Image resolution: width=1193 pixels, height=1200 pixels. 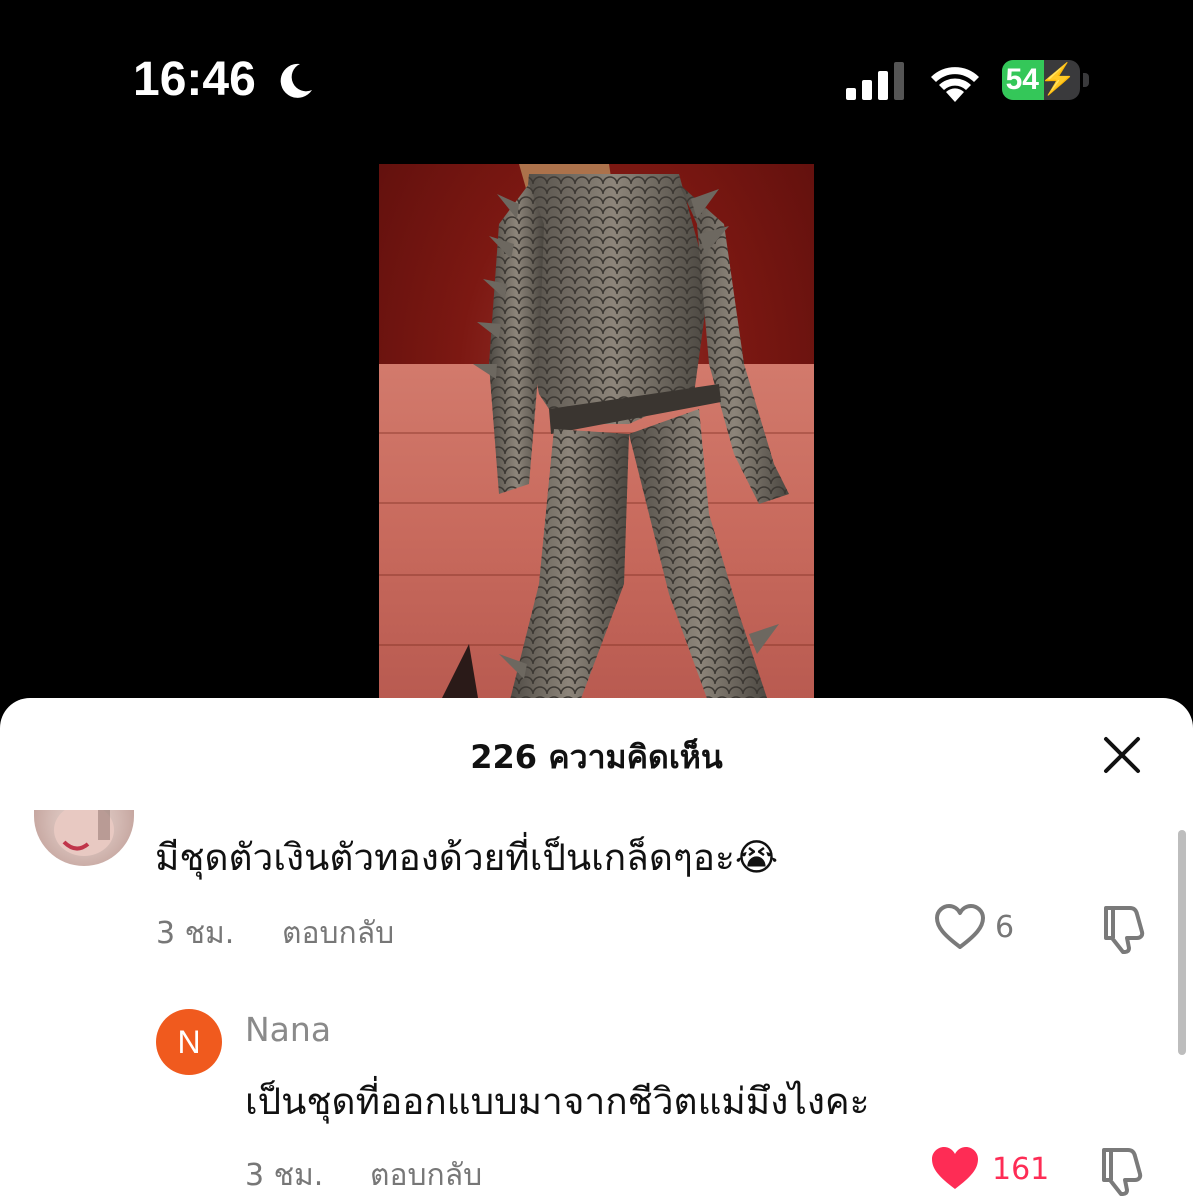 What do you see at coordinates (296, 80) in the screenshot?
I see `moon-icon` at bounding box center [296, 80].